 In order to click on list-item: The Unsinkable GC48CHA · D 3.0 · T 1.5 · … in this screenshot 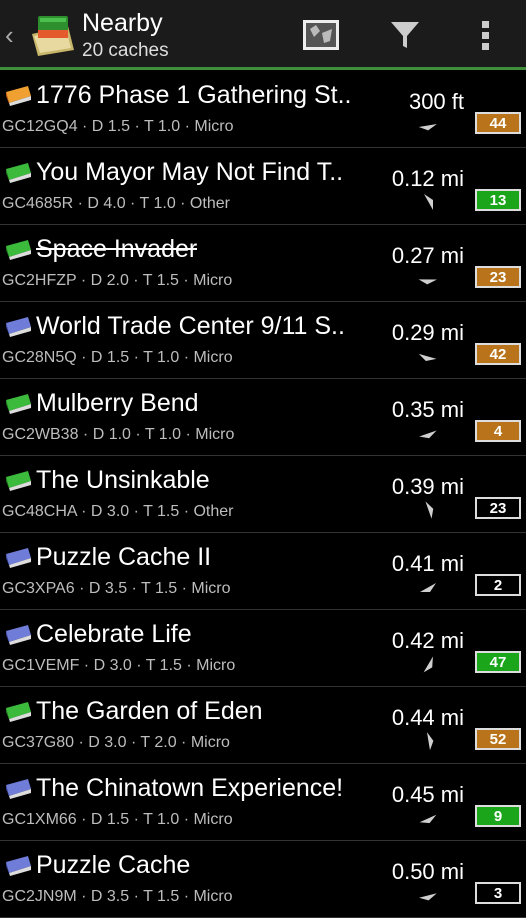, I will do `click(263, 494)`.